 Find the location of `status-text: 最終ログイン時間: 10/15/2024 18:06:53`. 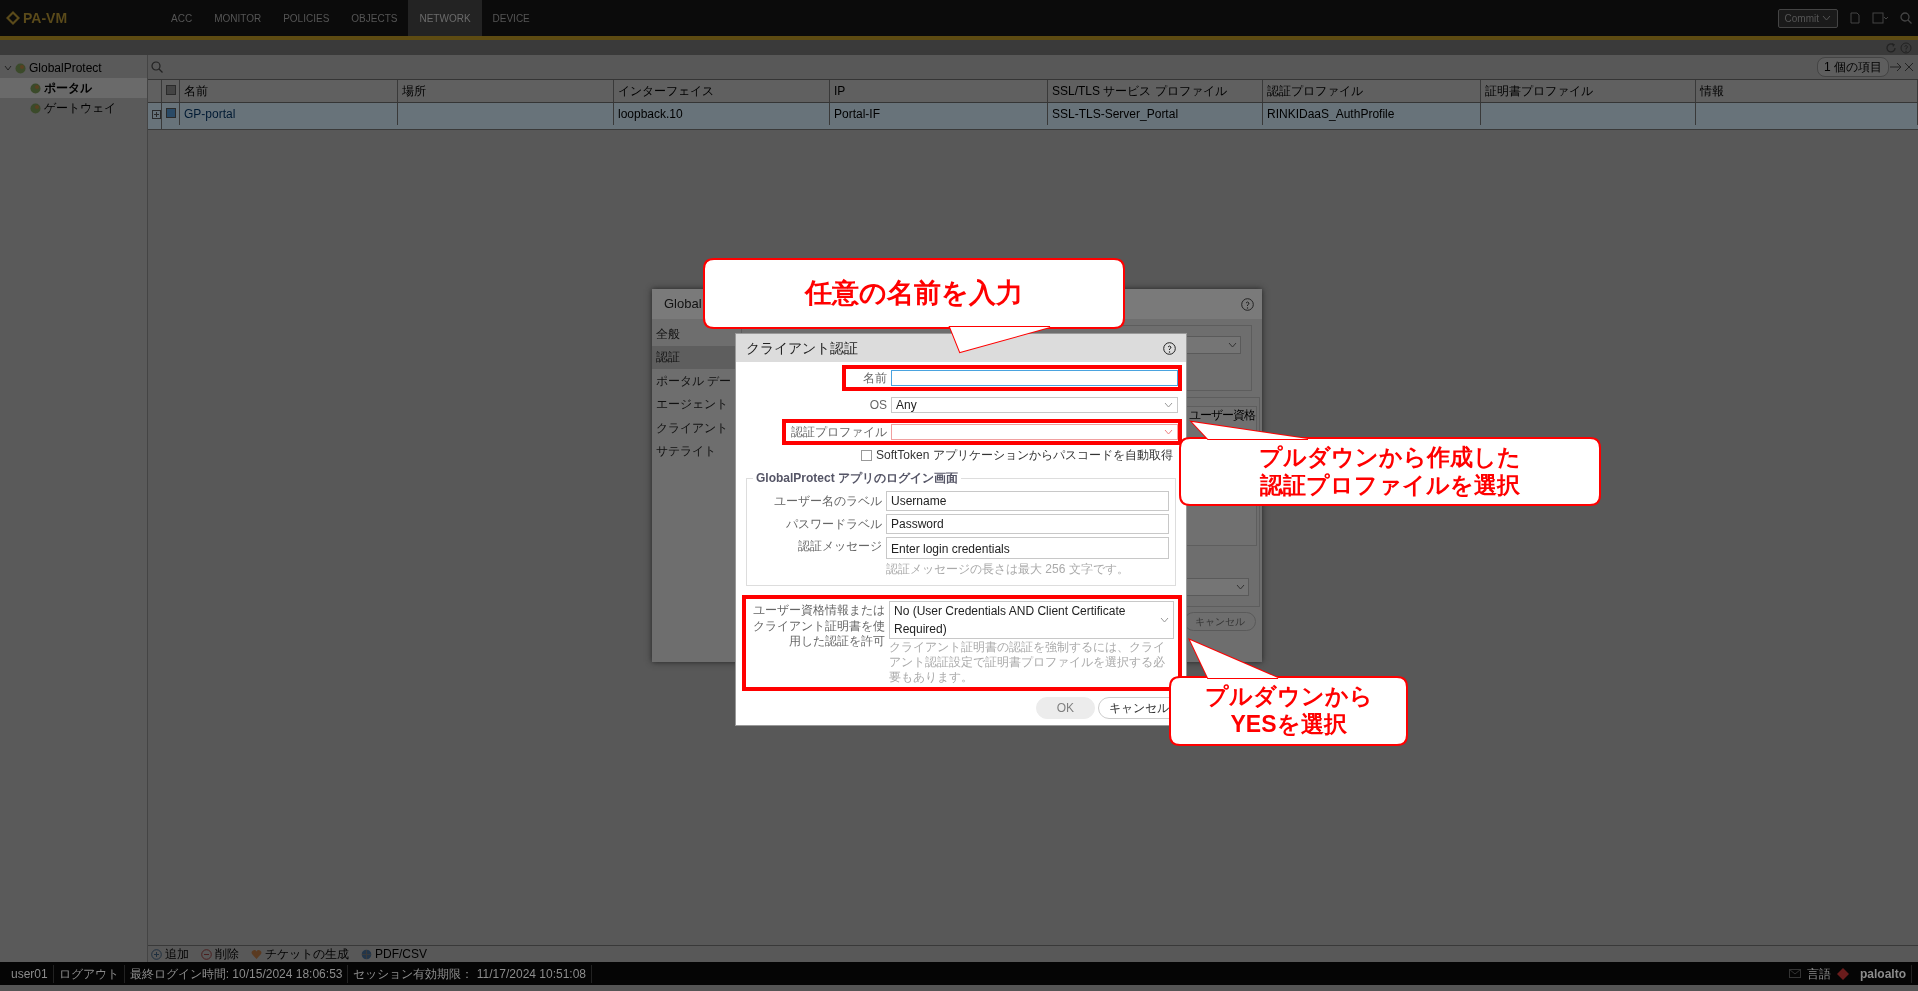

status-text: 最終ログイン時間: 10/15/2024 18:06:53 is located at coordinates (236, 973).